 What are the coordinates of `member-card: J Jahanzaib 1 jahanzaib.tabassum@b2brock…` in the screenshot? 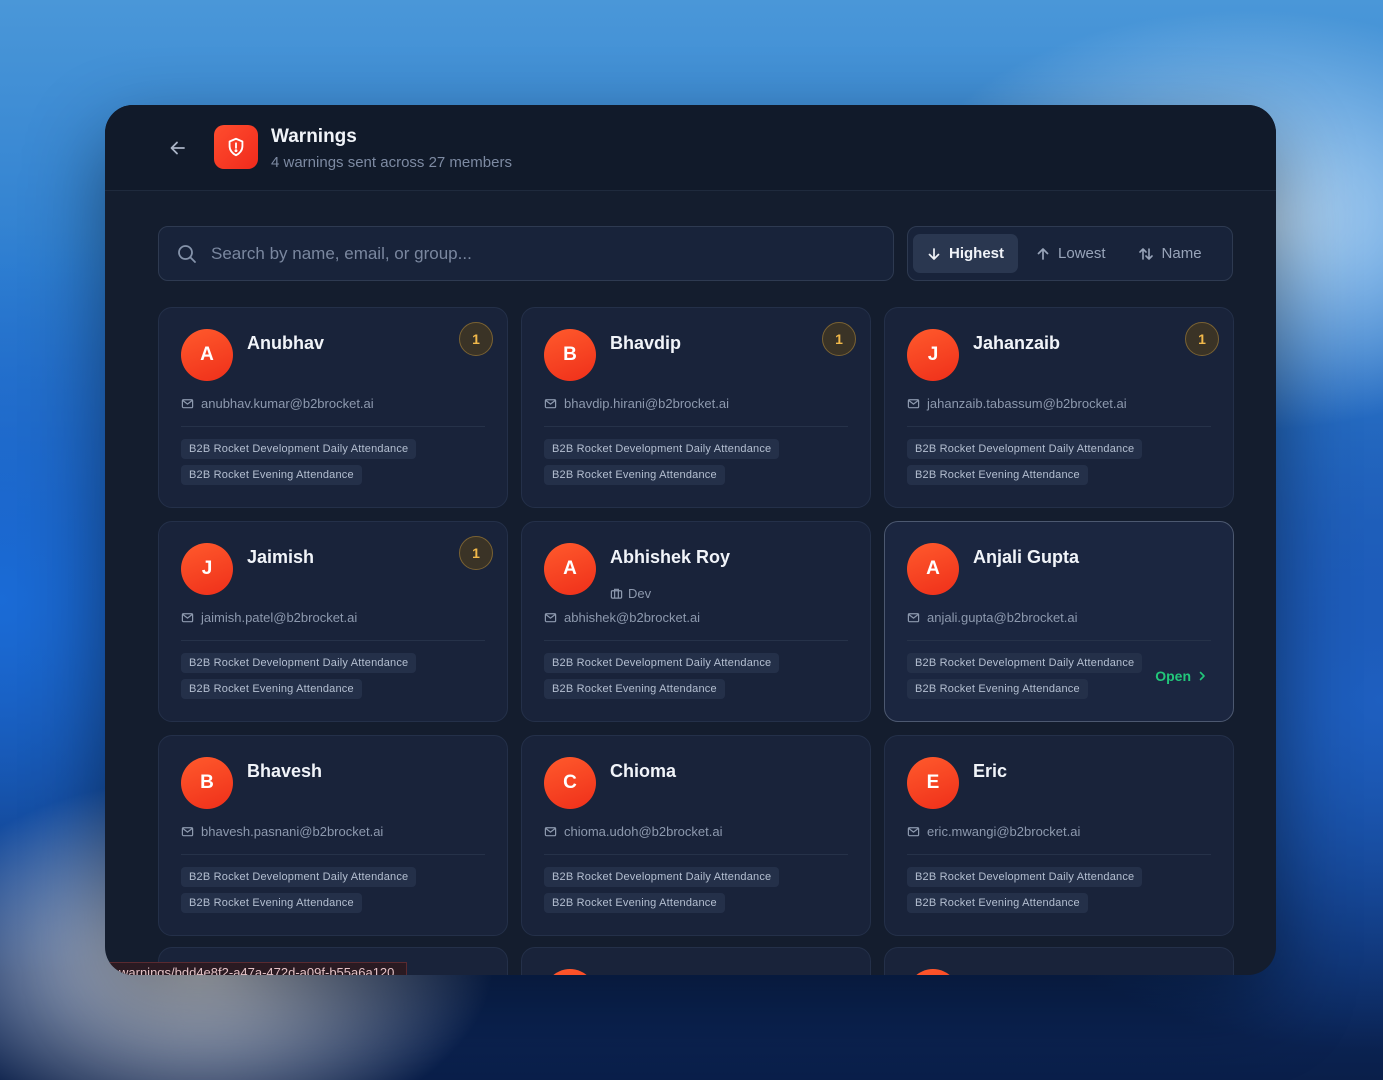 It's located at (1059, 407).